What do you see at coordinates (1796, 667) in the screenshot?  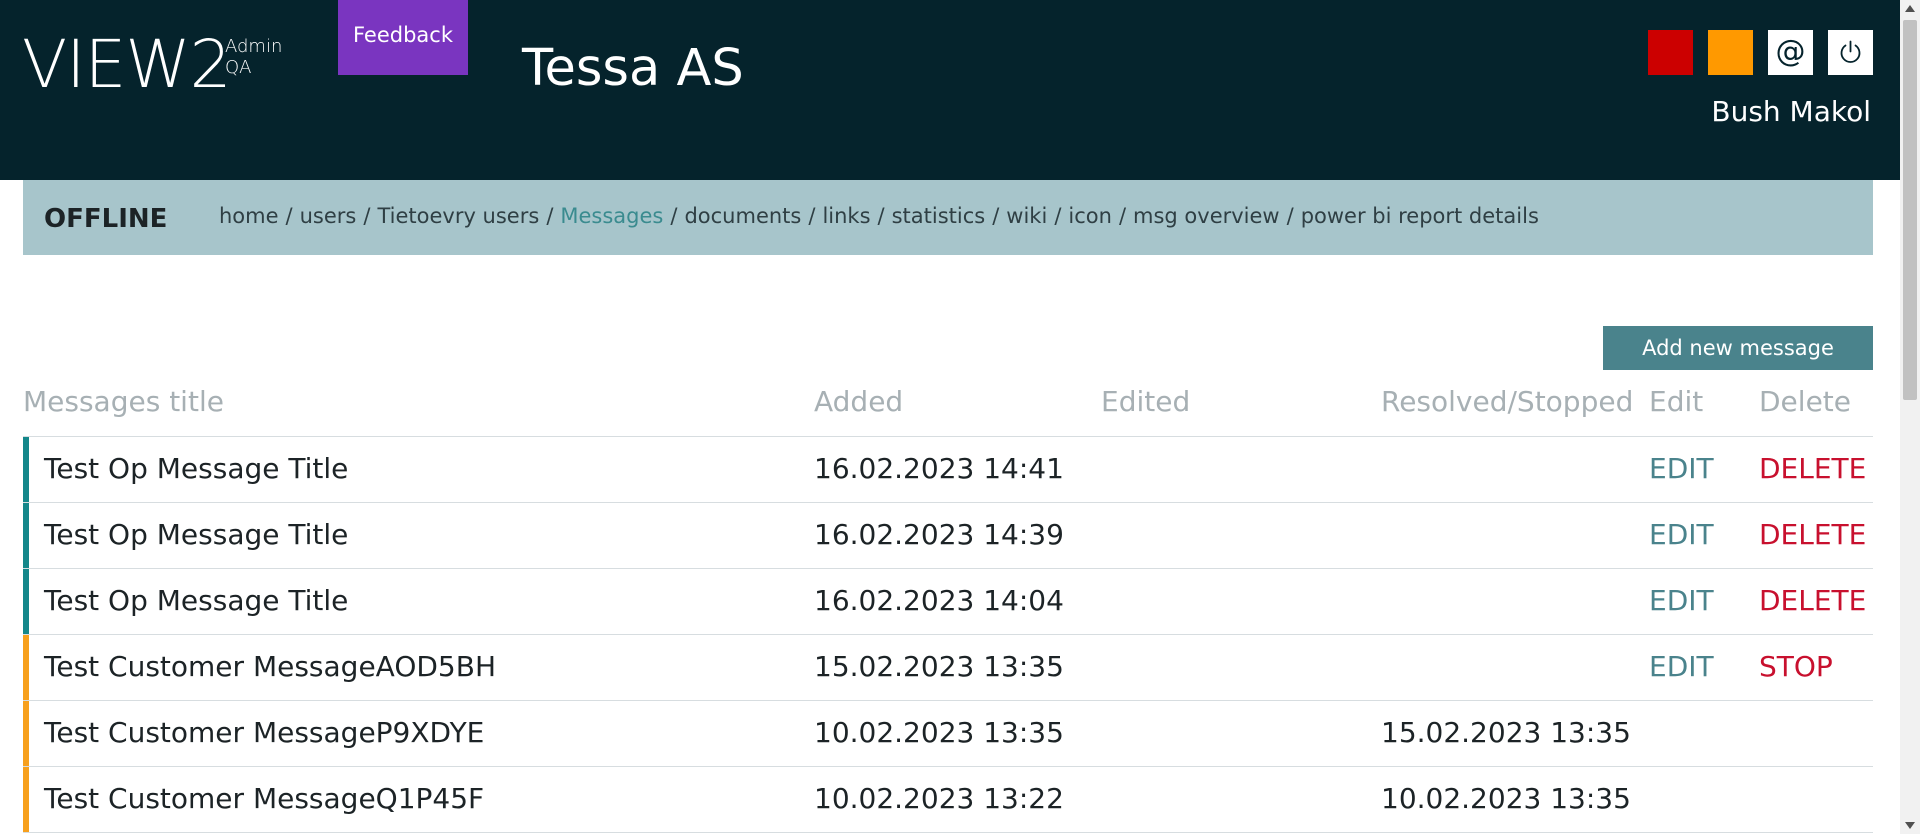 I see `stop-link: STOP` at bounding box center [1796, 667].